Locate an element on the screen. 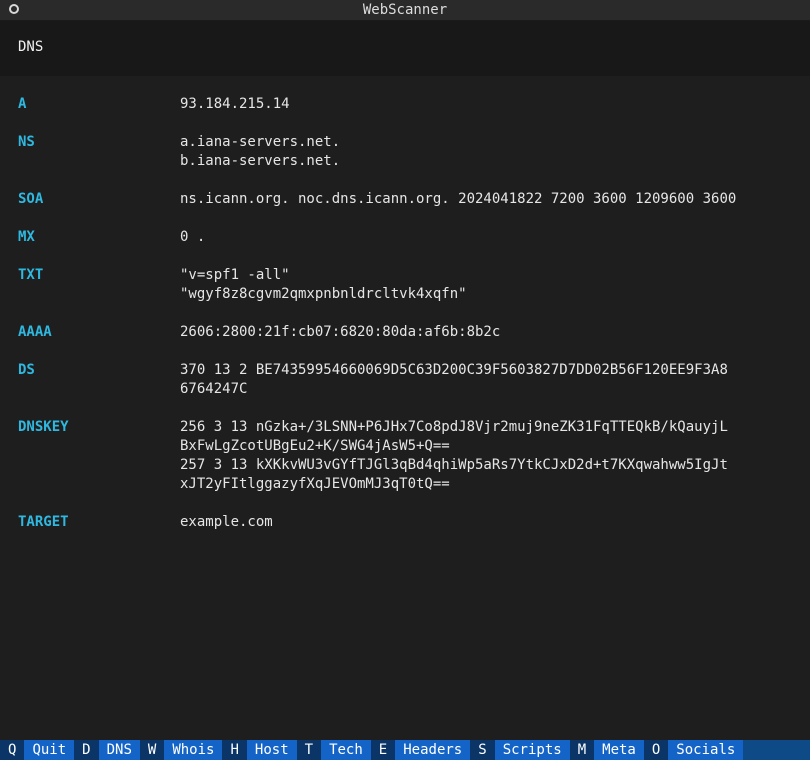 This screenshot has height=760, width=810. title-bar: WebScanner is located at coordinates (405, 10).